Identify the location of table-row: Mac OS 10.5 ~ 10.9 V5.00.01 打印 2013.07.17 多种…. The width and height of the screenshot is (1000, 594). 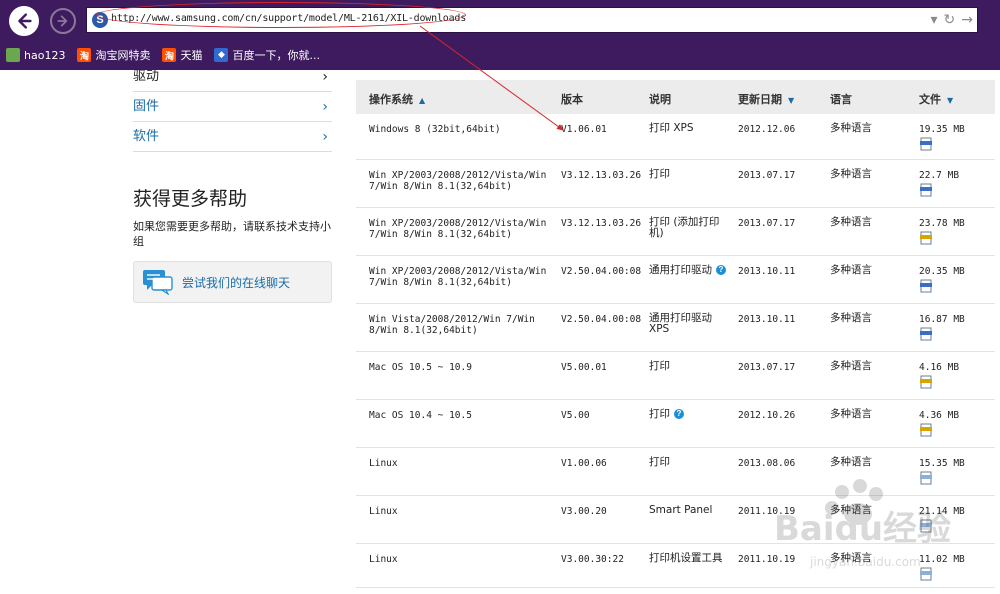
(675, 376).